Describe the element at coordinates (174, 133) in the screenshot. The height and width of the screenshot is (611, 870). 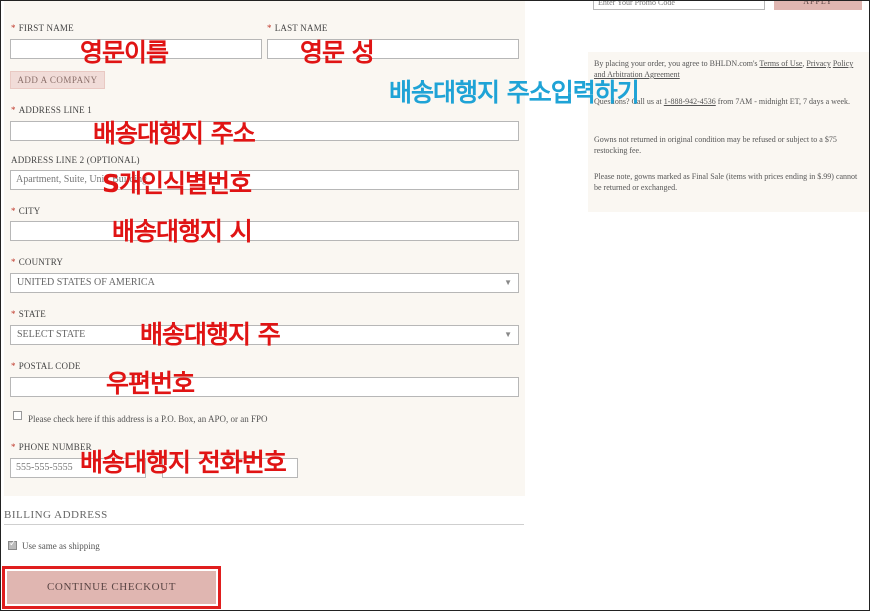
I see `annotation-address1: 배송대행지 주소` at that location.